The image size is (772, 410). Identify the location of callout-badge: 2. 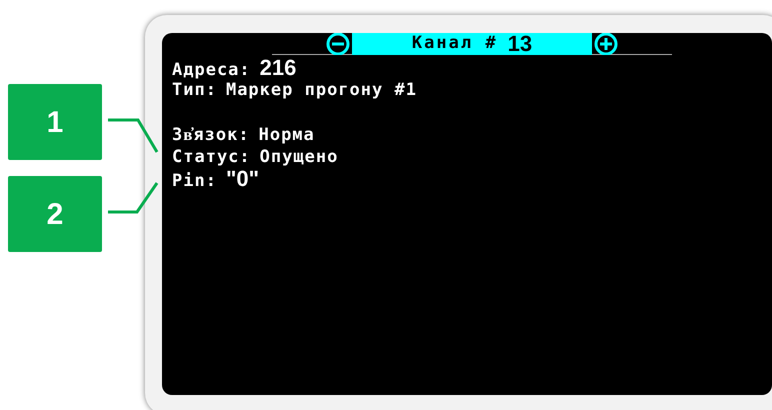
(55, 214).